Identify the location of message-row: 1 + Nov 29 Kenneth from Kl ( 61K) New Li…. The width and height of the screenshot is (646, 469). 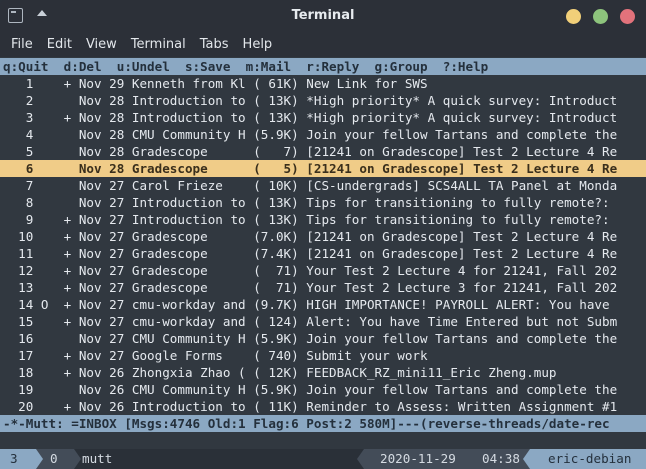
(323, 83).